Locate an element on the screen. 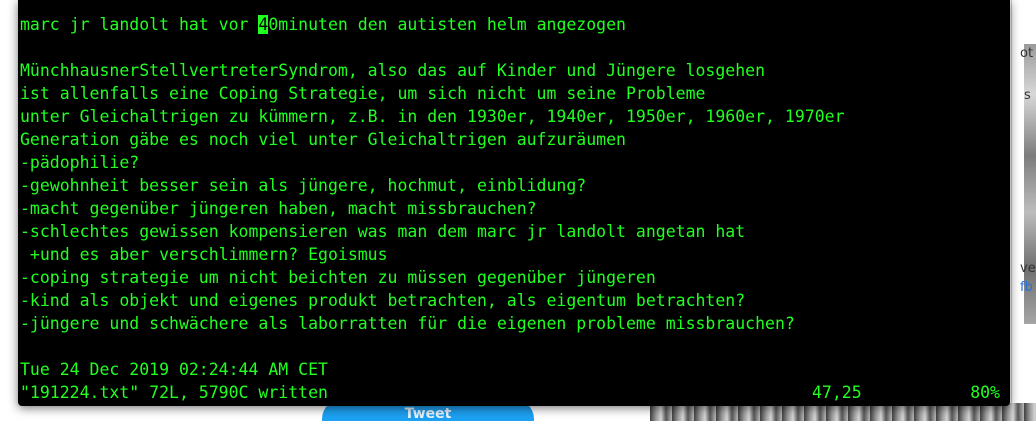 The height and width of the screenshot is (421, 1036). background-text-fragment: ot is located at coordinates (1027, 53).